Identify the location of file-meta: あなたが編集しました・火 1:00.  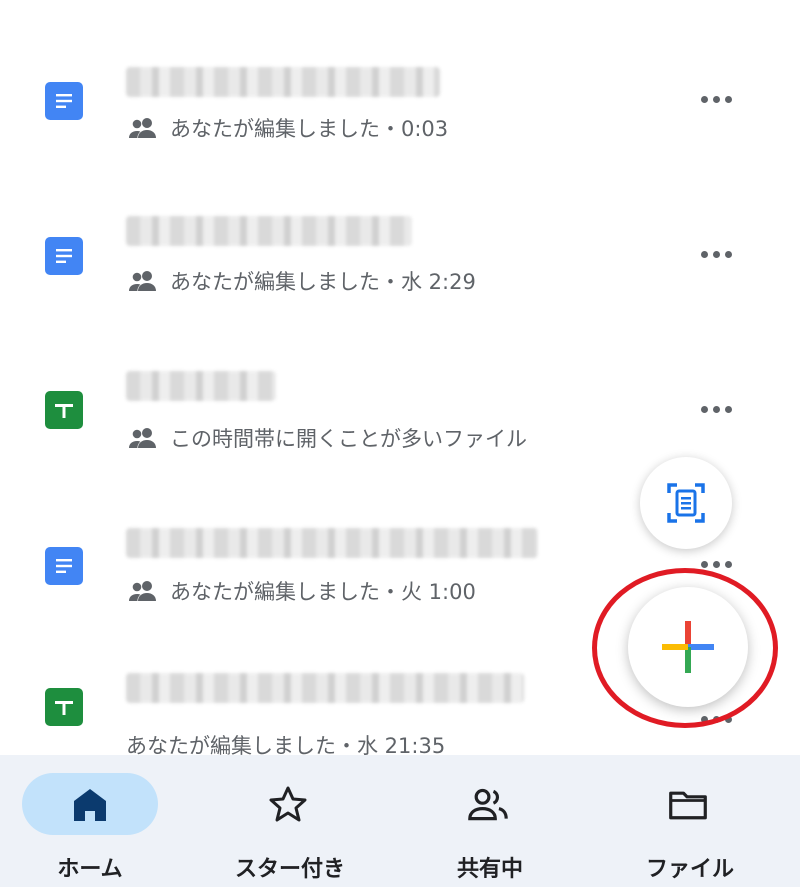
(301, 591).